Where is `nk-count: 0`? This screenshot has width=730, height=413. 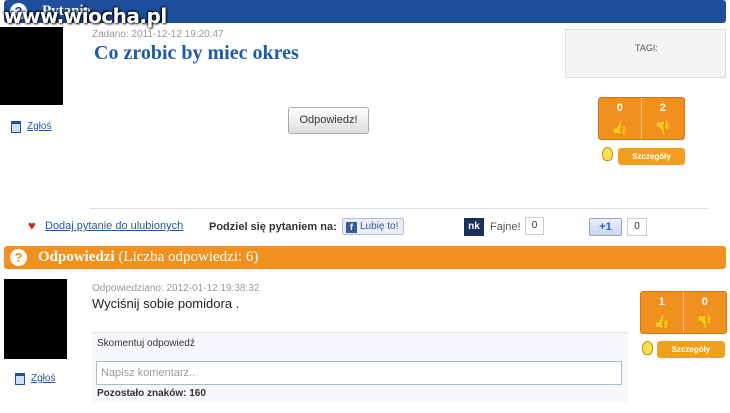 nk-count: 0 is located at coordinates (534, 226).